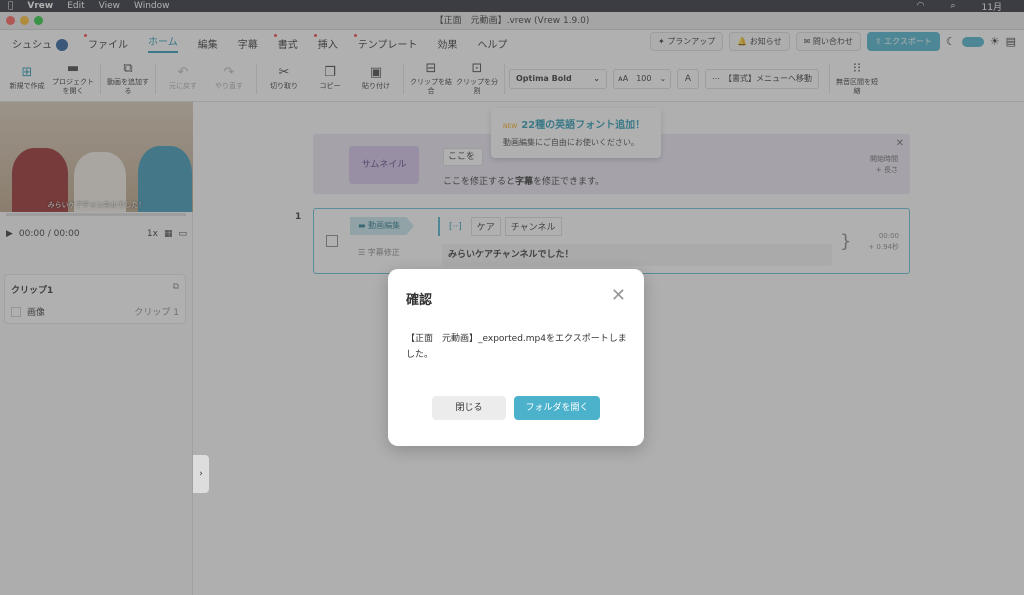 The image size is (1024, 595). I want to click on close-button: 閉じる, so click(469, 408).